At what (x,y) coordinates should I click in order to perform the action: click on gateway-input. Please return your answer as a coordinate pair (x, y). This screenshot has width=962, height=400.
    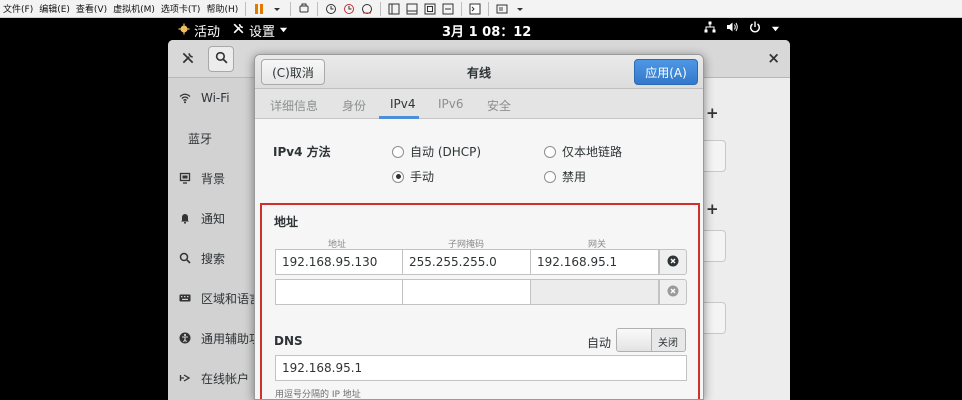
    Looking at the image, I should click on (595, 292).